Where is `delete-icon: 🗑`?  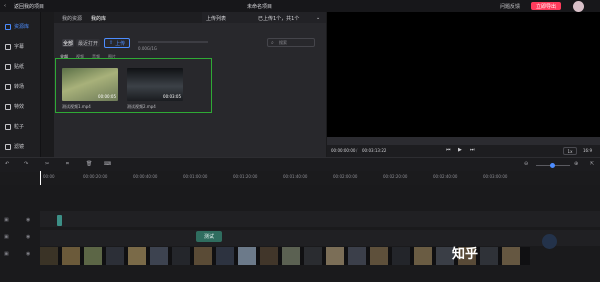
delete-icon: 🗑 is located at coordinates (89, 164).